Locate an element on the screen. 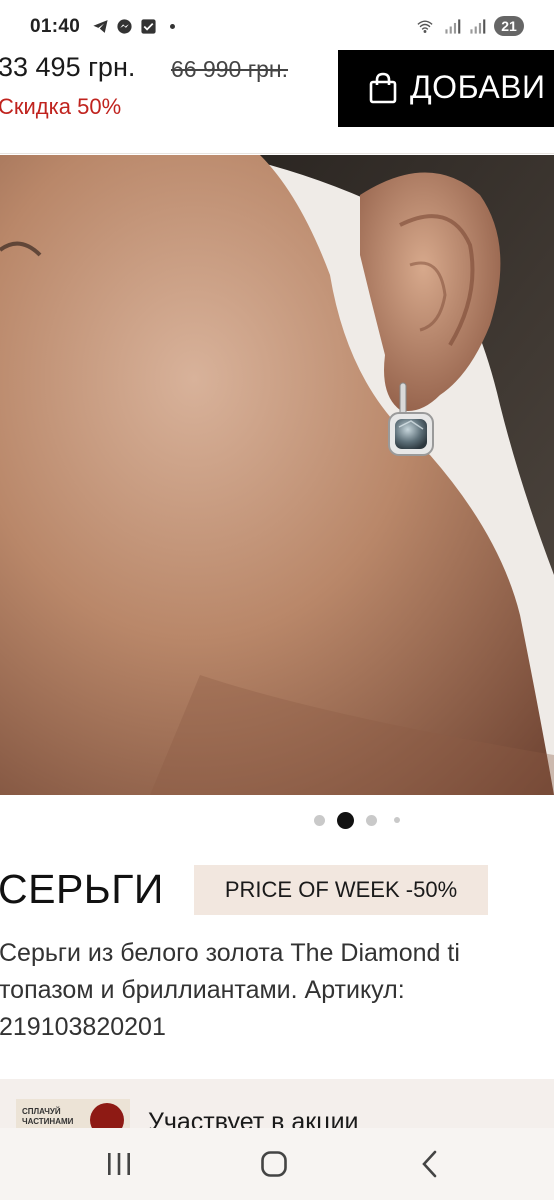 The width and height of the screenshot is (554, 1200). add-to-cart-button: ДОБАВИ is located at coordinates (446, 88).